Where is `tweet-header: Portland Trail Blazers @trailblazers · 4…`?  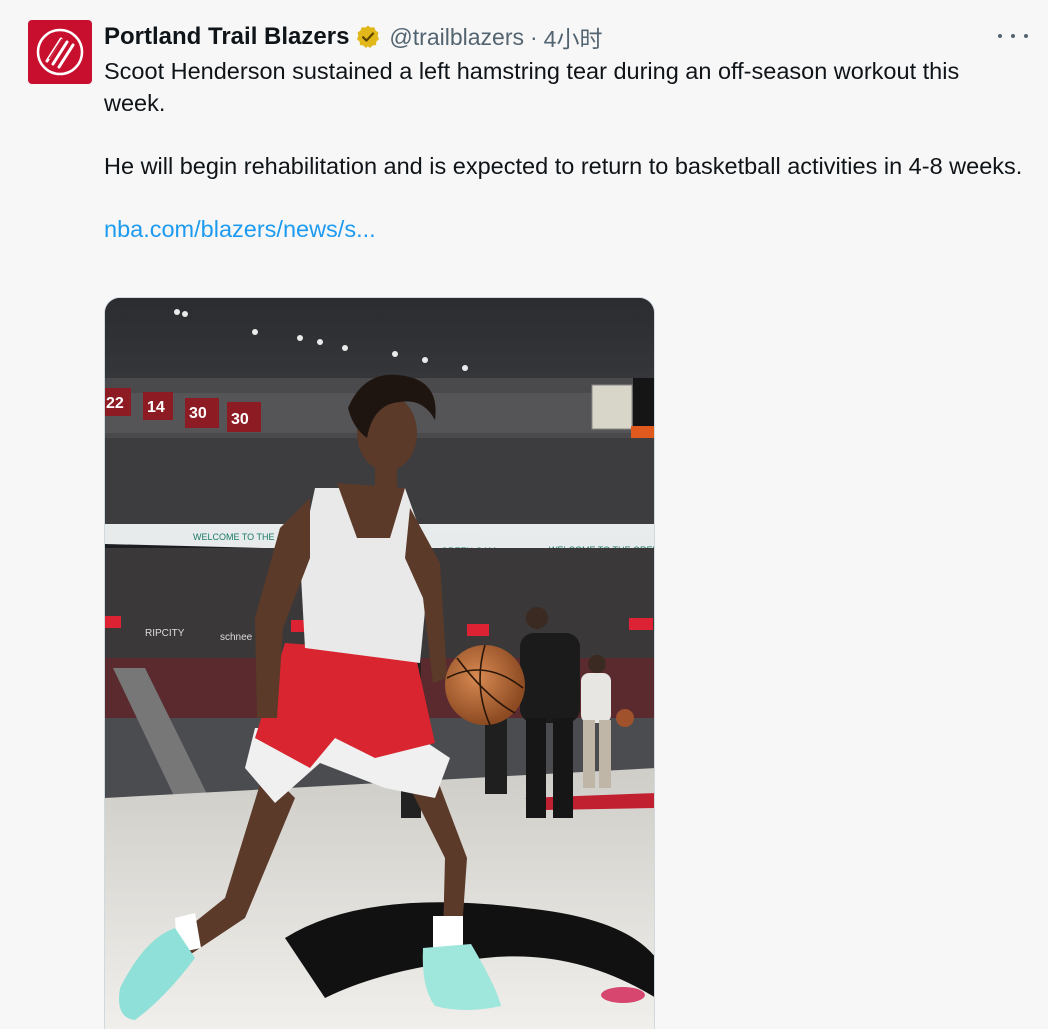
tweet-header: Portland Trail Blazers @trailblazers · 4… is located at coordinates (353, 37).